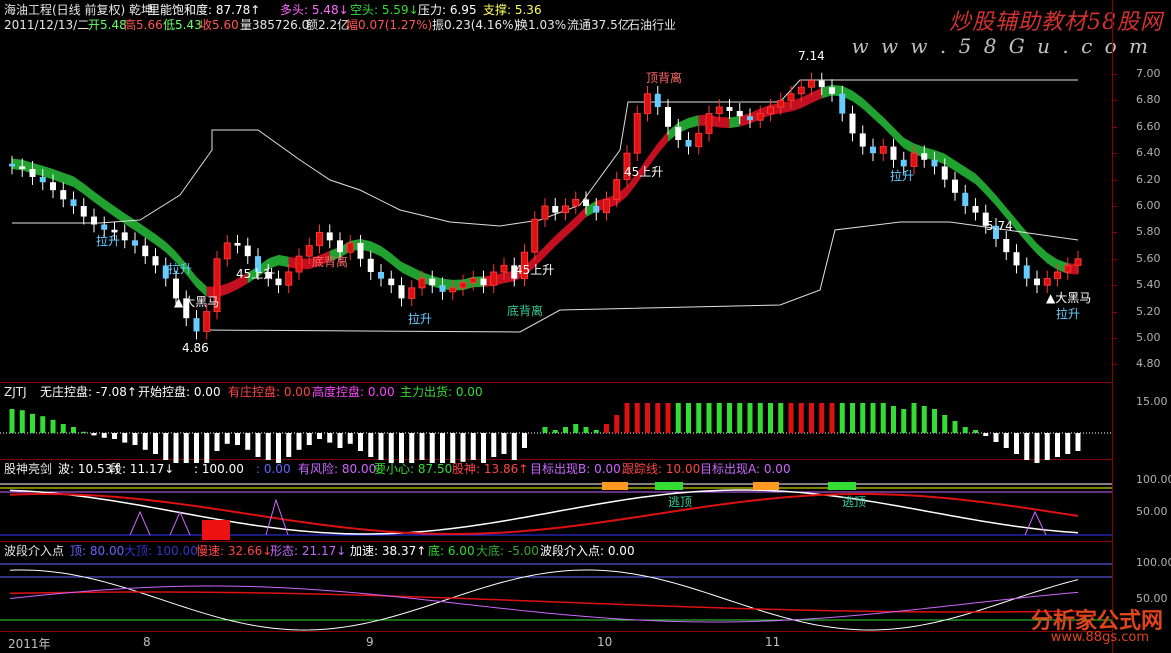  I want to click on chart-annotation: 4.86, so click(195, 348).